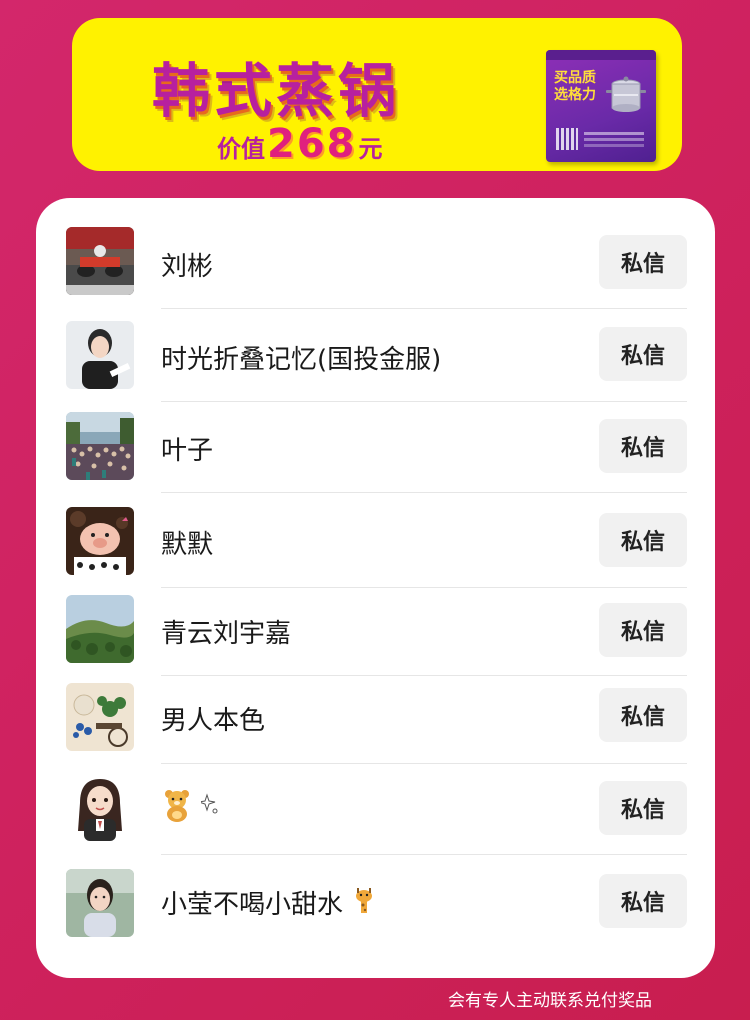 This screenshot has width=750, height=1020. What do you see at coordinates (213, 721) in the screenshot?
I see `username: 男人本色` at bounding box center [213, 721].